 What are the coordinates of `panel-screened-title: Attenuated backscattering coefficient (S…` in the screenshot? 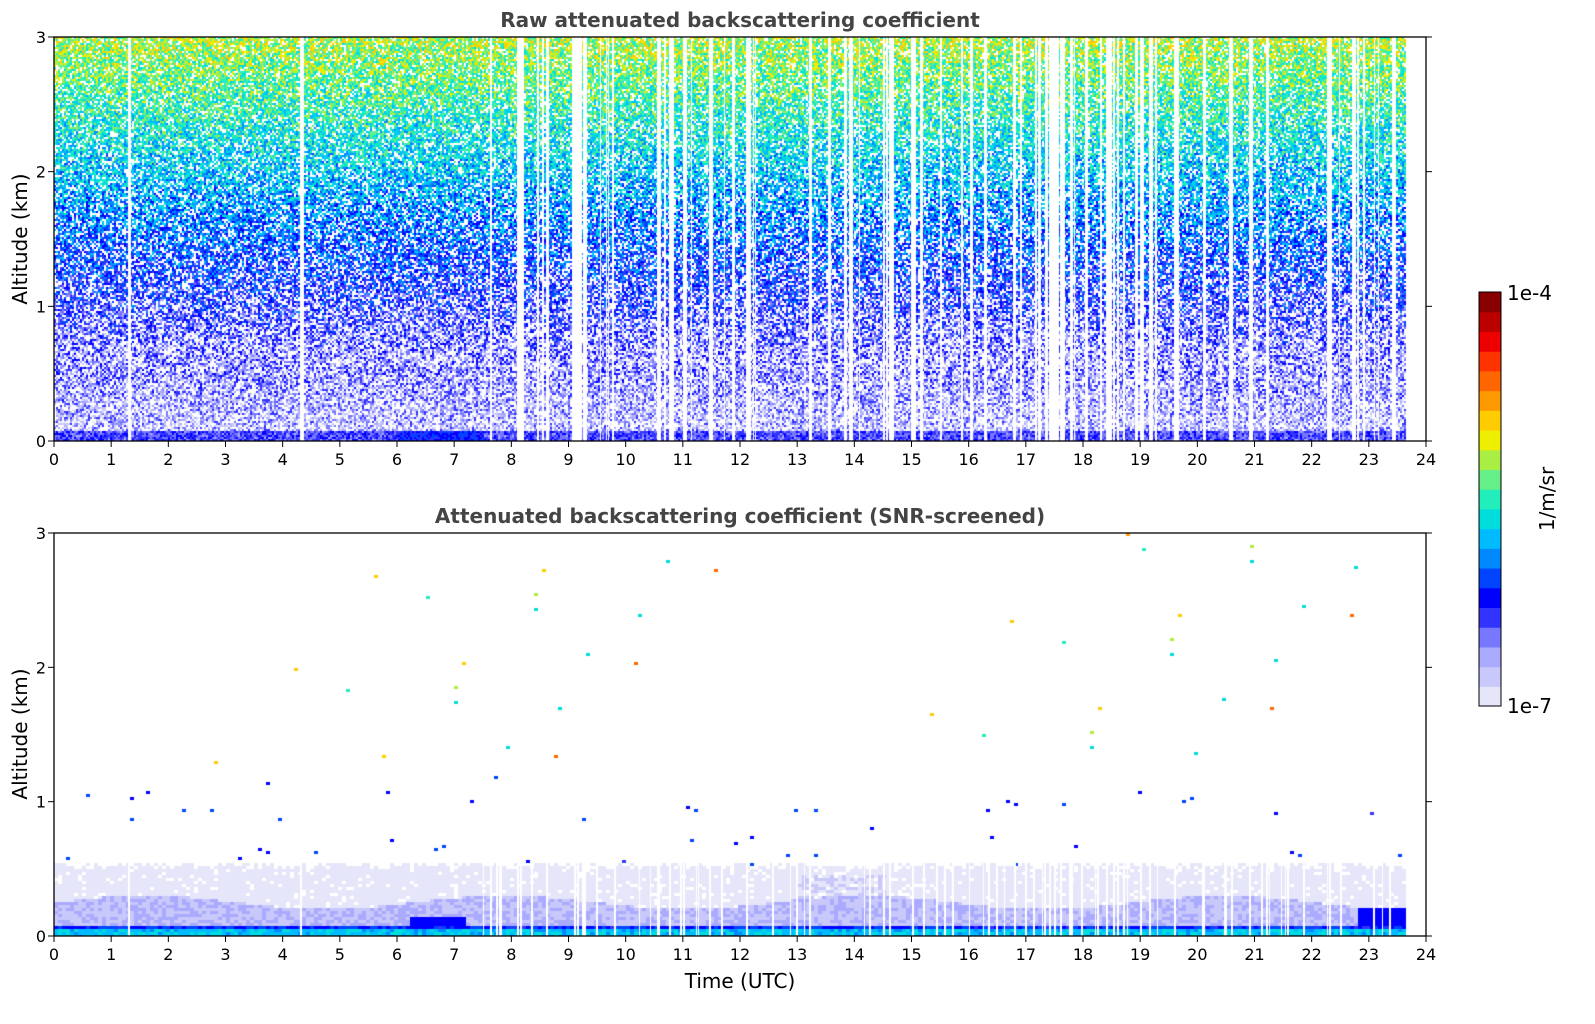 It's located at (740, 516).